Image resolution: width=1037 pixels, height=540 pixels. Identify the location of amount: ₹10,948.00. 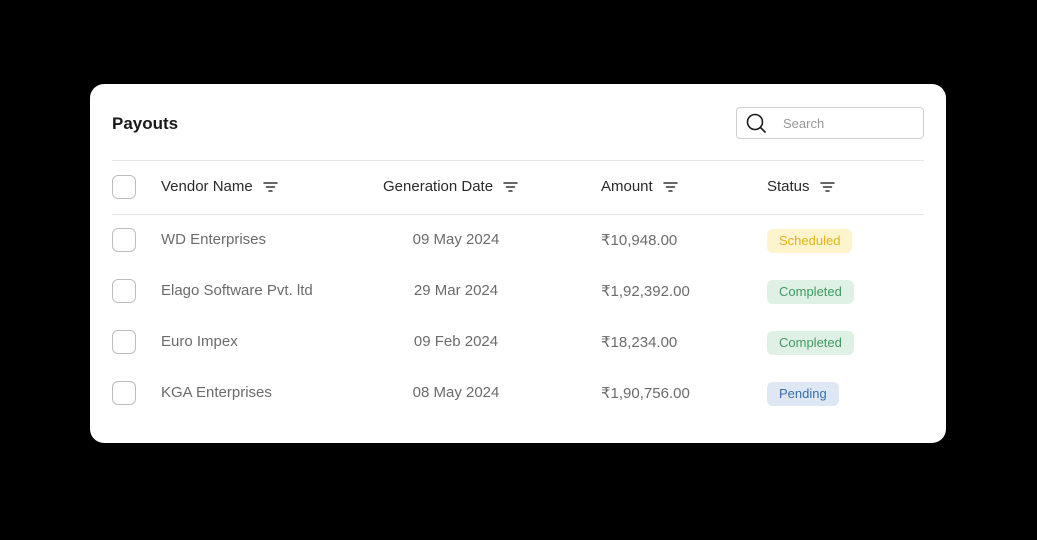
(639, 240).